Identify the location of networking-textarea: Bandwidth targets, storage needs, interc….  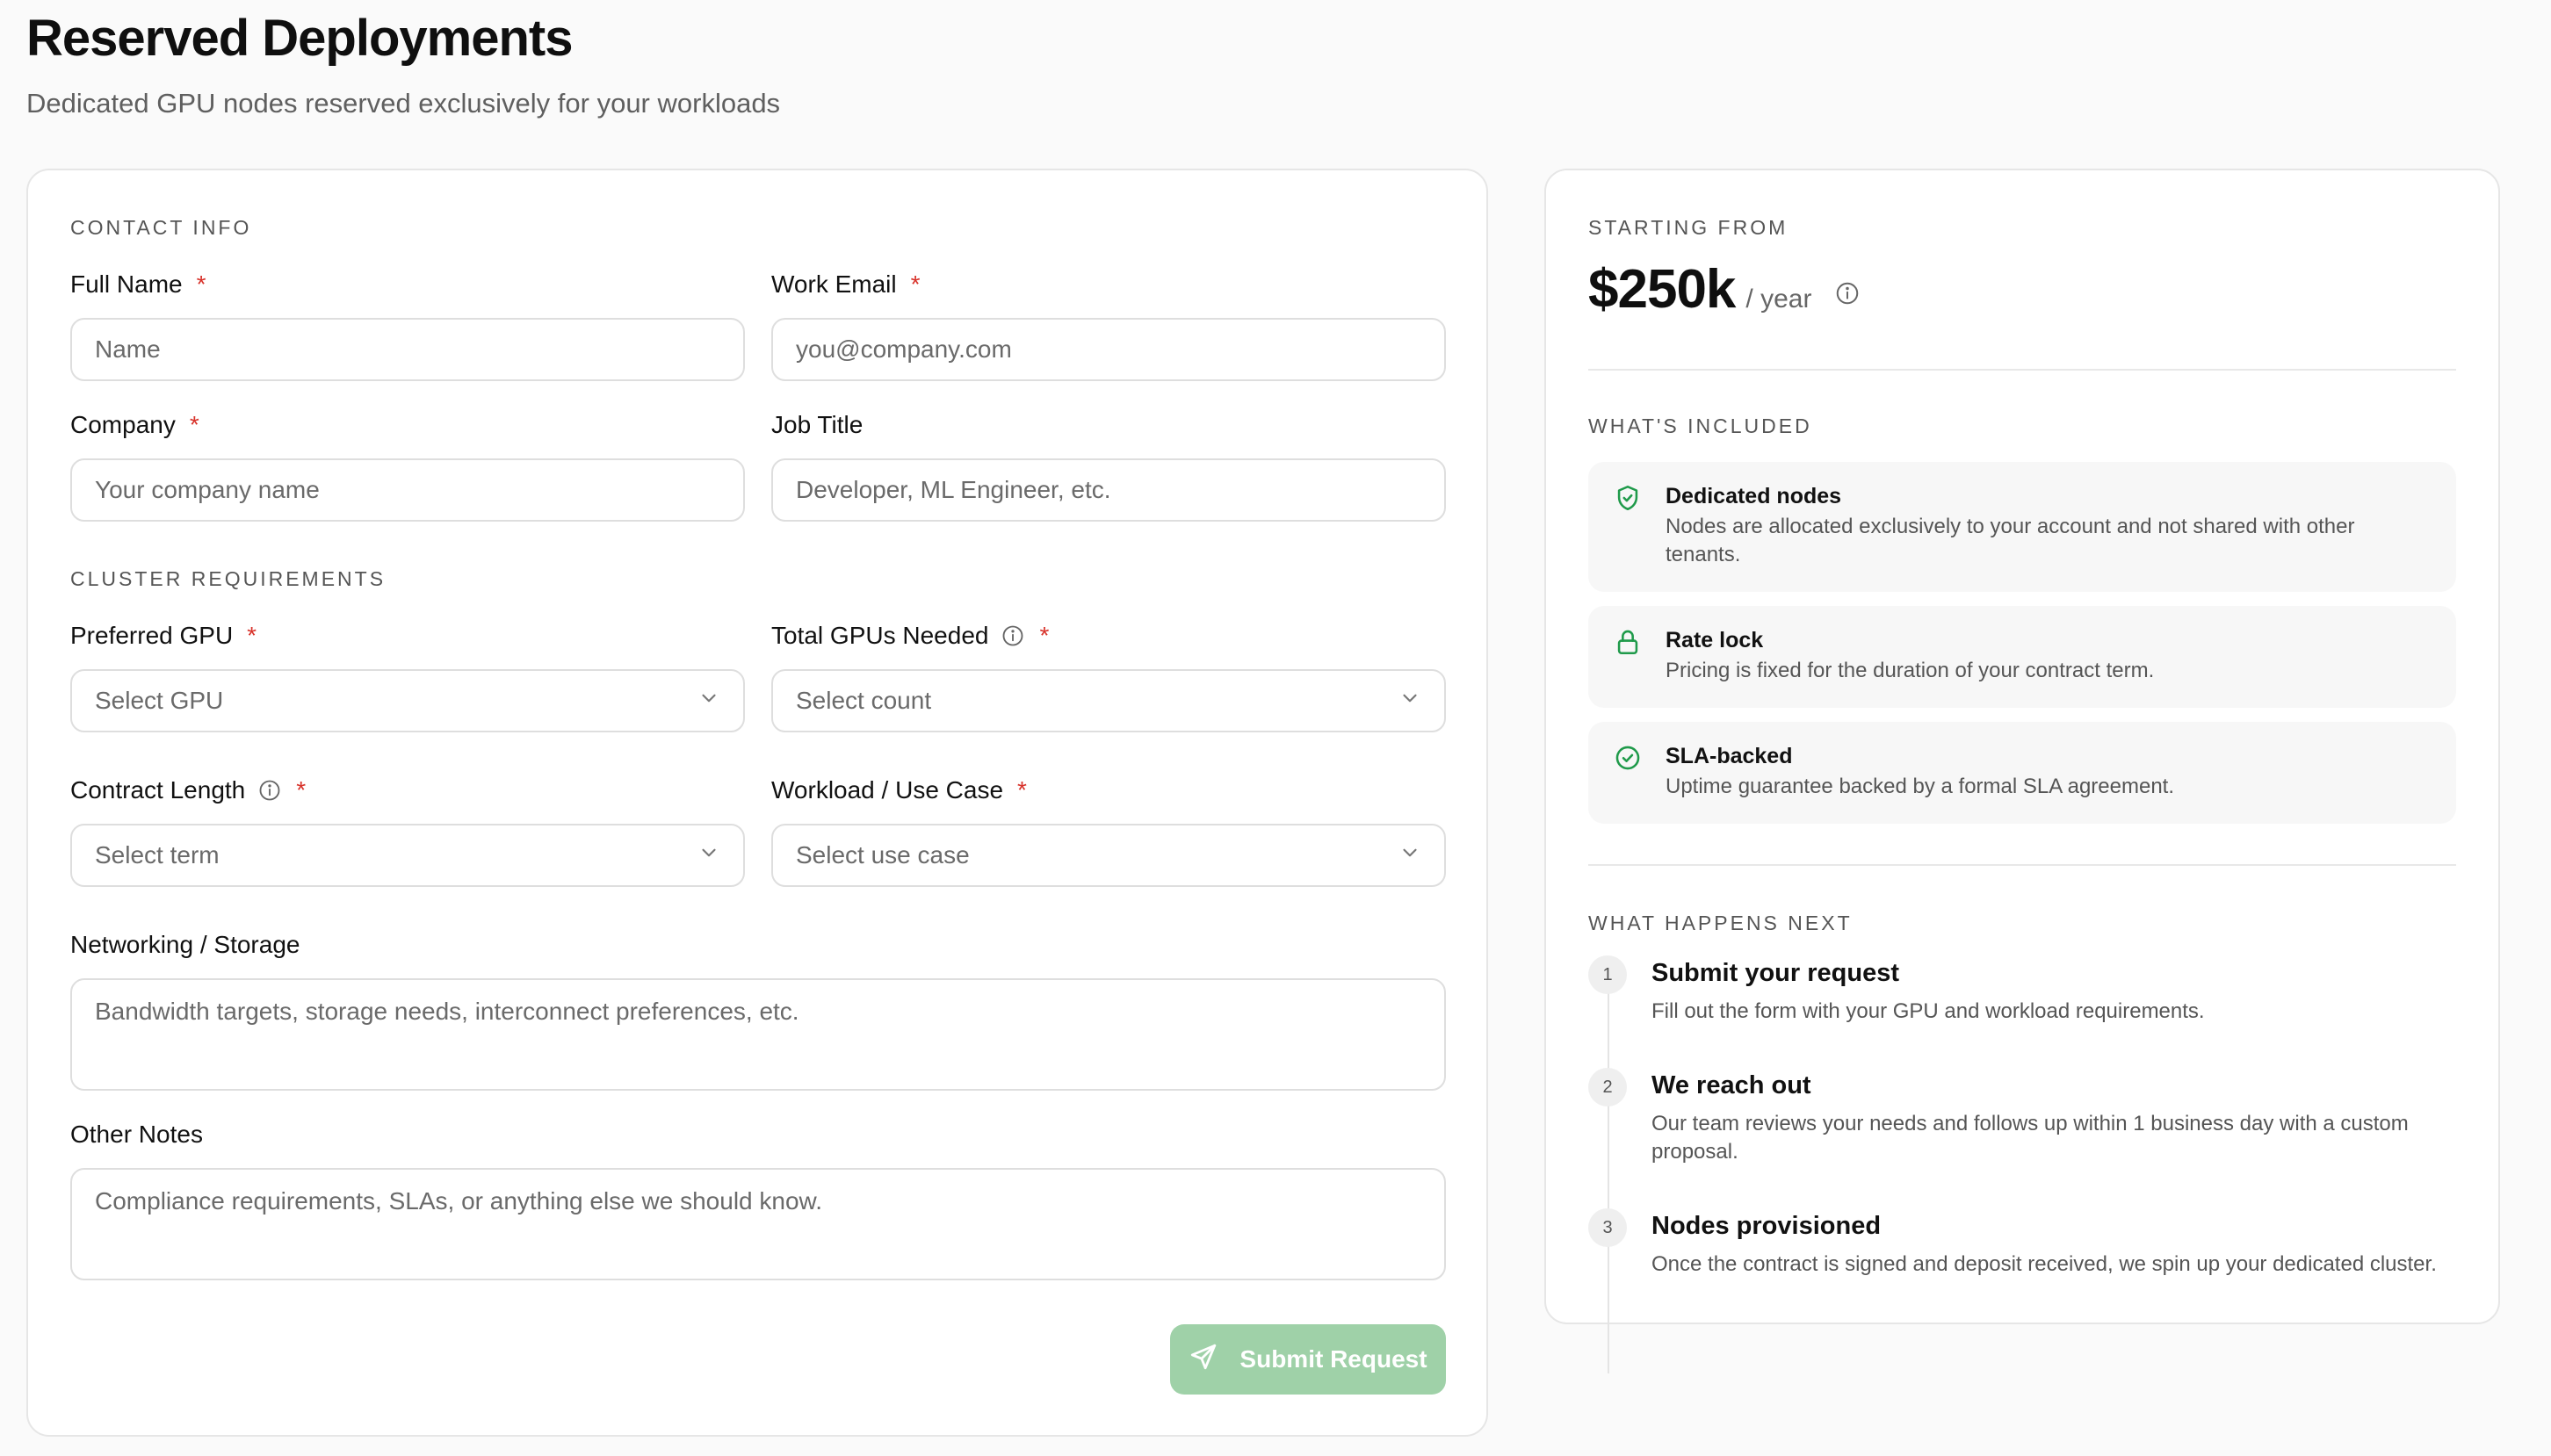
(758, 1034).